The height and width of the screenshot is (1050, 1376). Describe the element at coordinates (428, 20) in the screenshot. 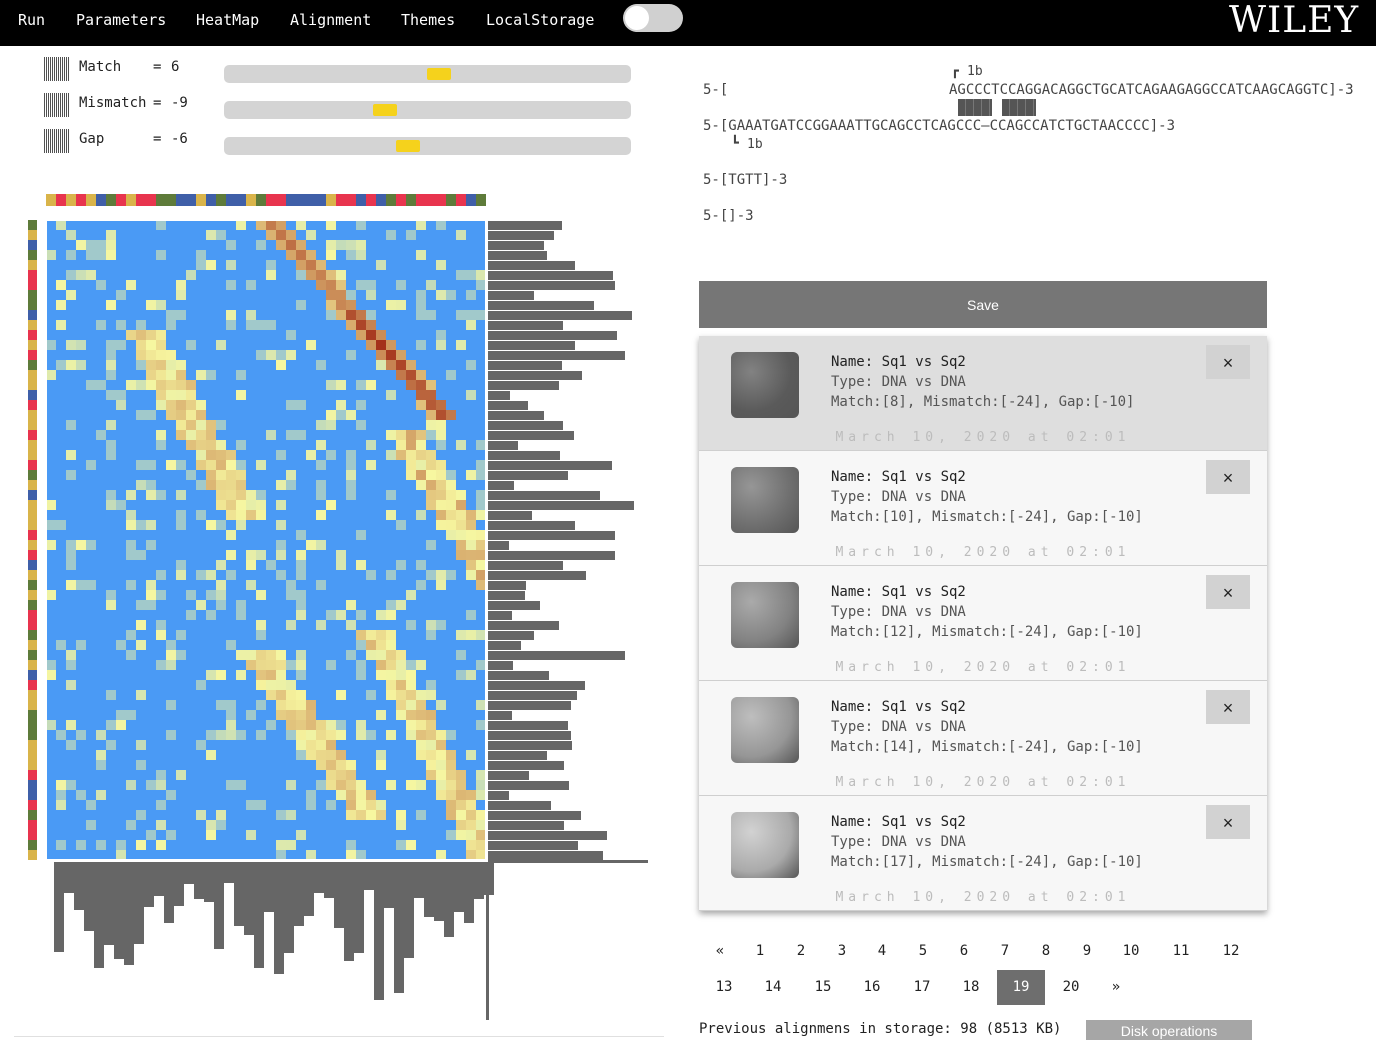

I see `nav-themes: Themes` at that location.